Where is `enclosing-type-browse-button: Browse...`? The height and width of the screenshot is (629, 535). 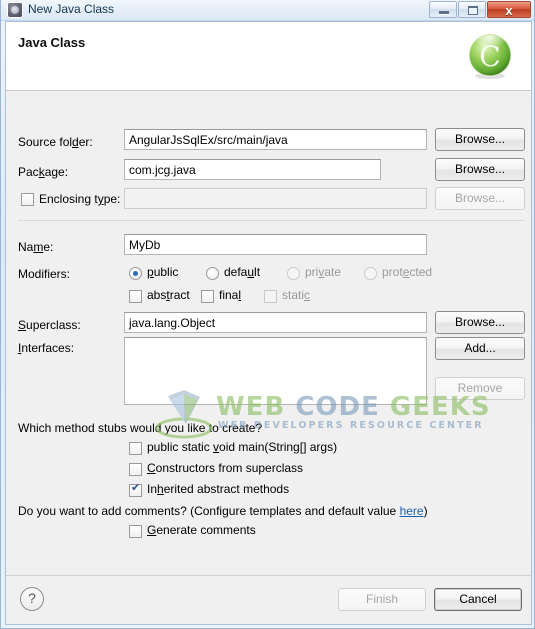 enclosing-type-browse-button: Browse... is located at coordinates (480, 198).